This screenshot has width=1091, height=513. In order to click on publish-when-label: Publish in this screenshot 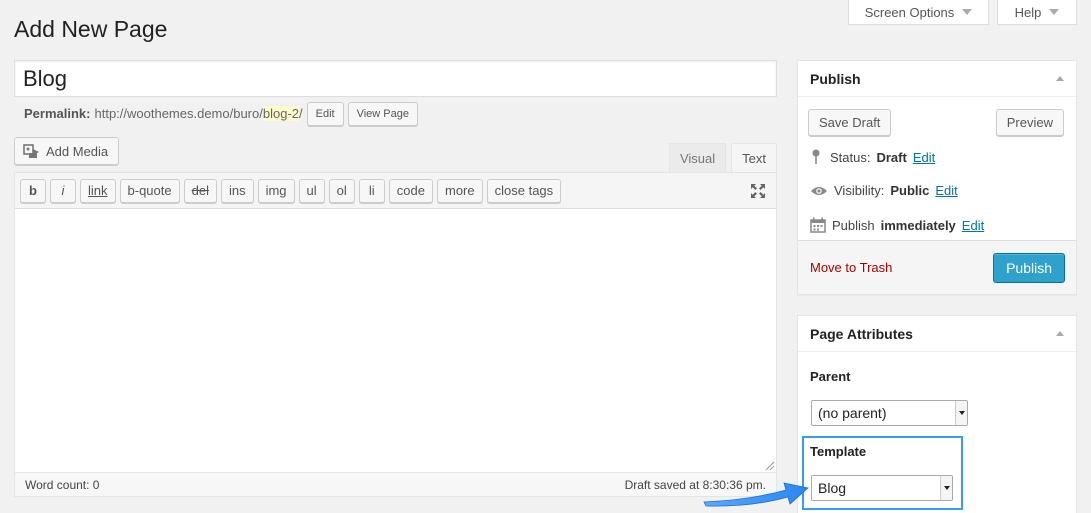, I will do `click(853, 225)`.